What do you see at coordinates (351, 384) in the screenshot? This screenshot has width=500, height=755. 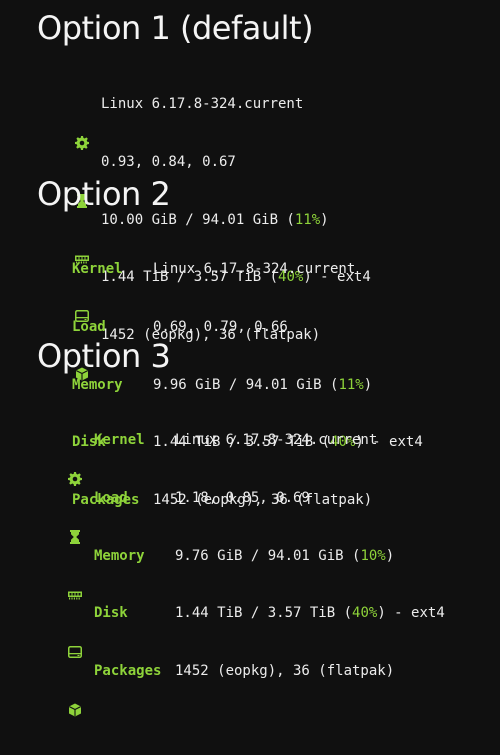 I see `option-2-memory-percent: 11%` at bounding box center [351, 384].